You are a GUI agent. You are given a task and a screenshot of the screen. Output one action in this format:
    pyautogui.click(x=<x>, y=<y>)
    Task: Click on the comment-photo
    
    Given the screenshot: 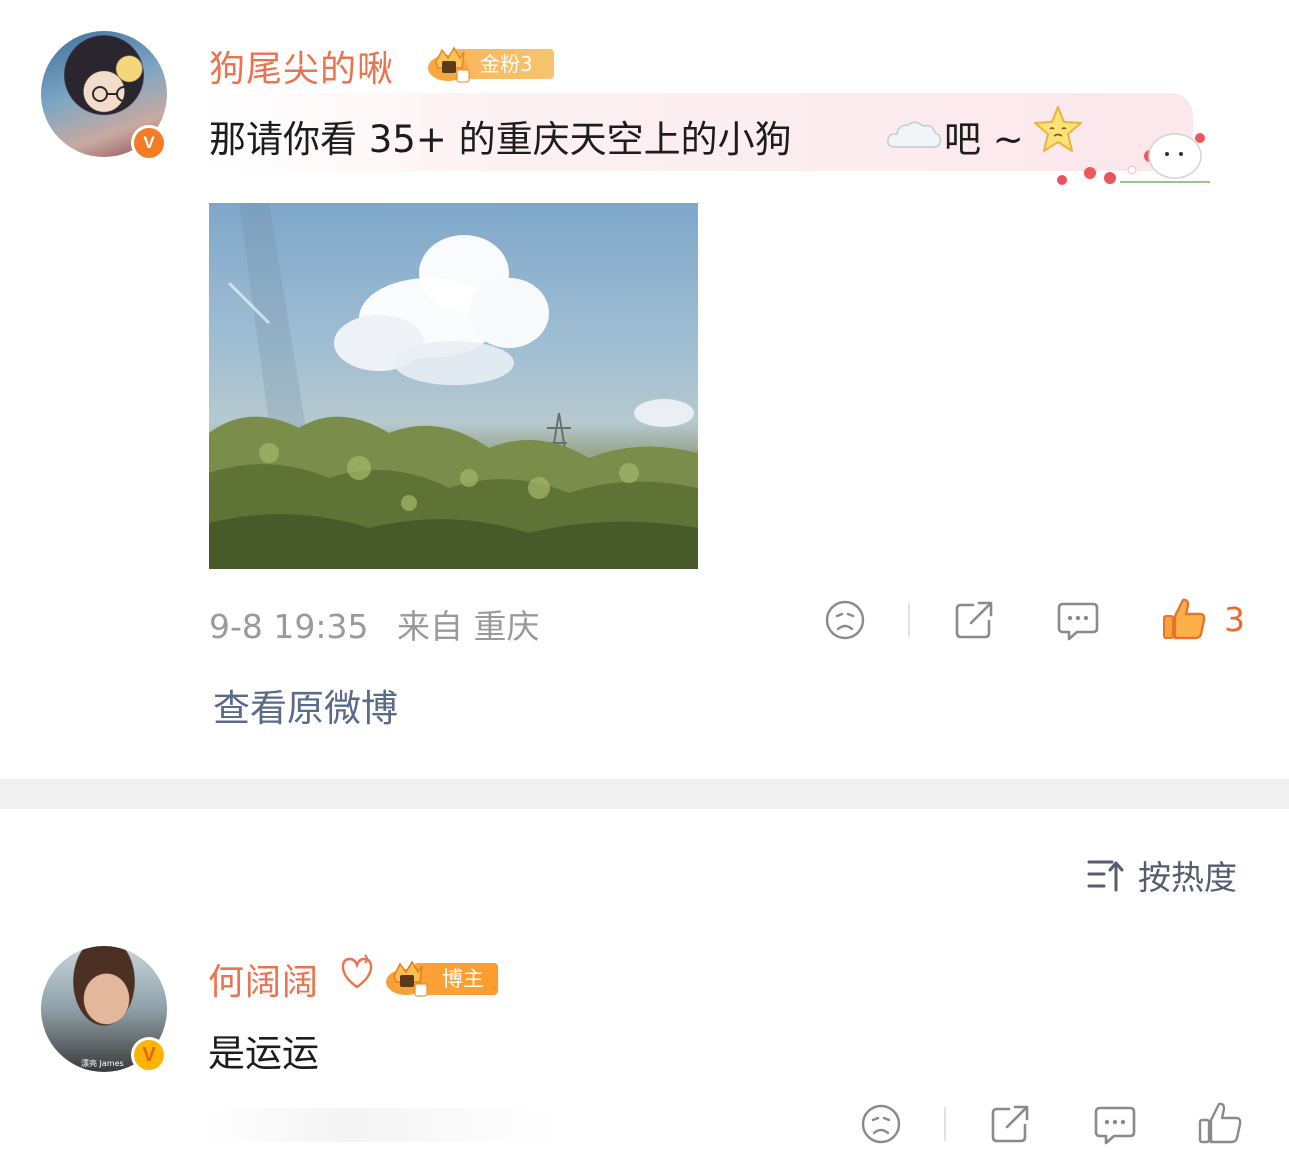 What is the action you would take?
    pyautogui.click(x=453, y=386)
    